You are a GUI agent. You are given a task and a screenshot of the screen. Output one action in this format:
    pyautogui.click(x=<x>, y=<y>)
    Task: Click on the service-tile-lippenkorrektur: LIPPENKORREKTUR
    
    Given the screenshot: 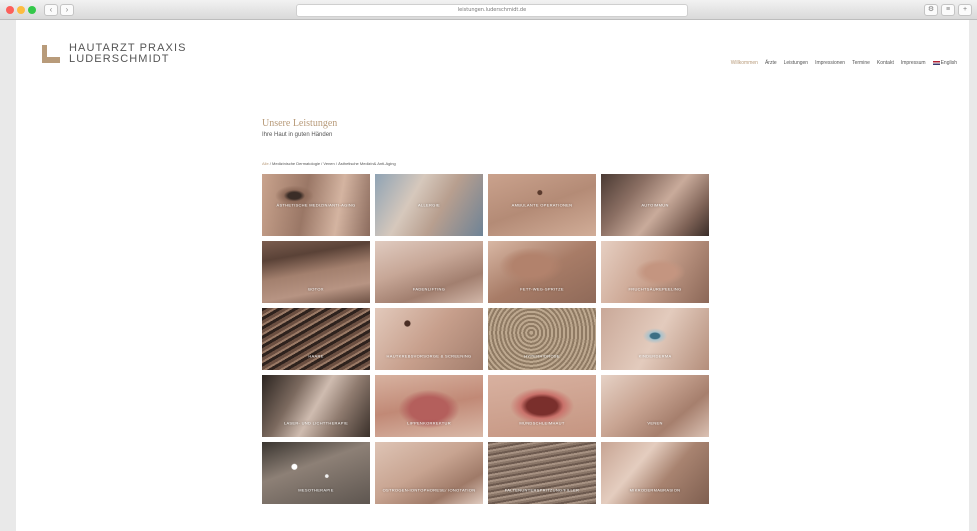 What is the action you would take?
    pyautogui.click(x=429, y=406)
    